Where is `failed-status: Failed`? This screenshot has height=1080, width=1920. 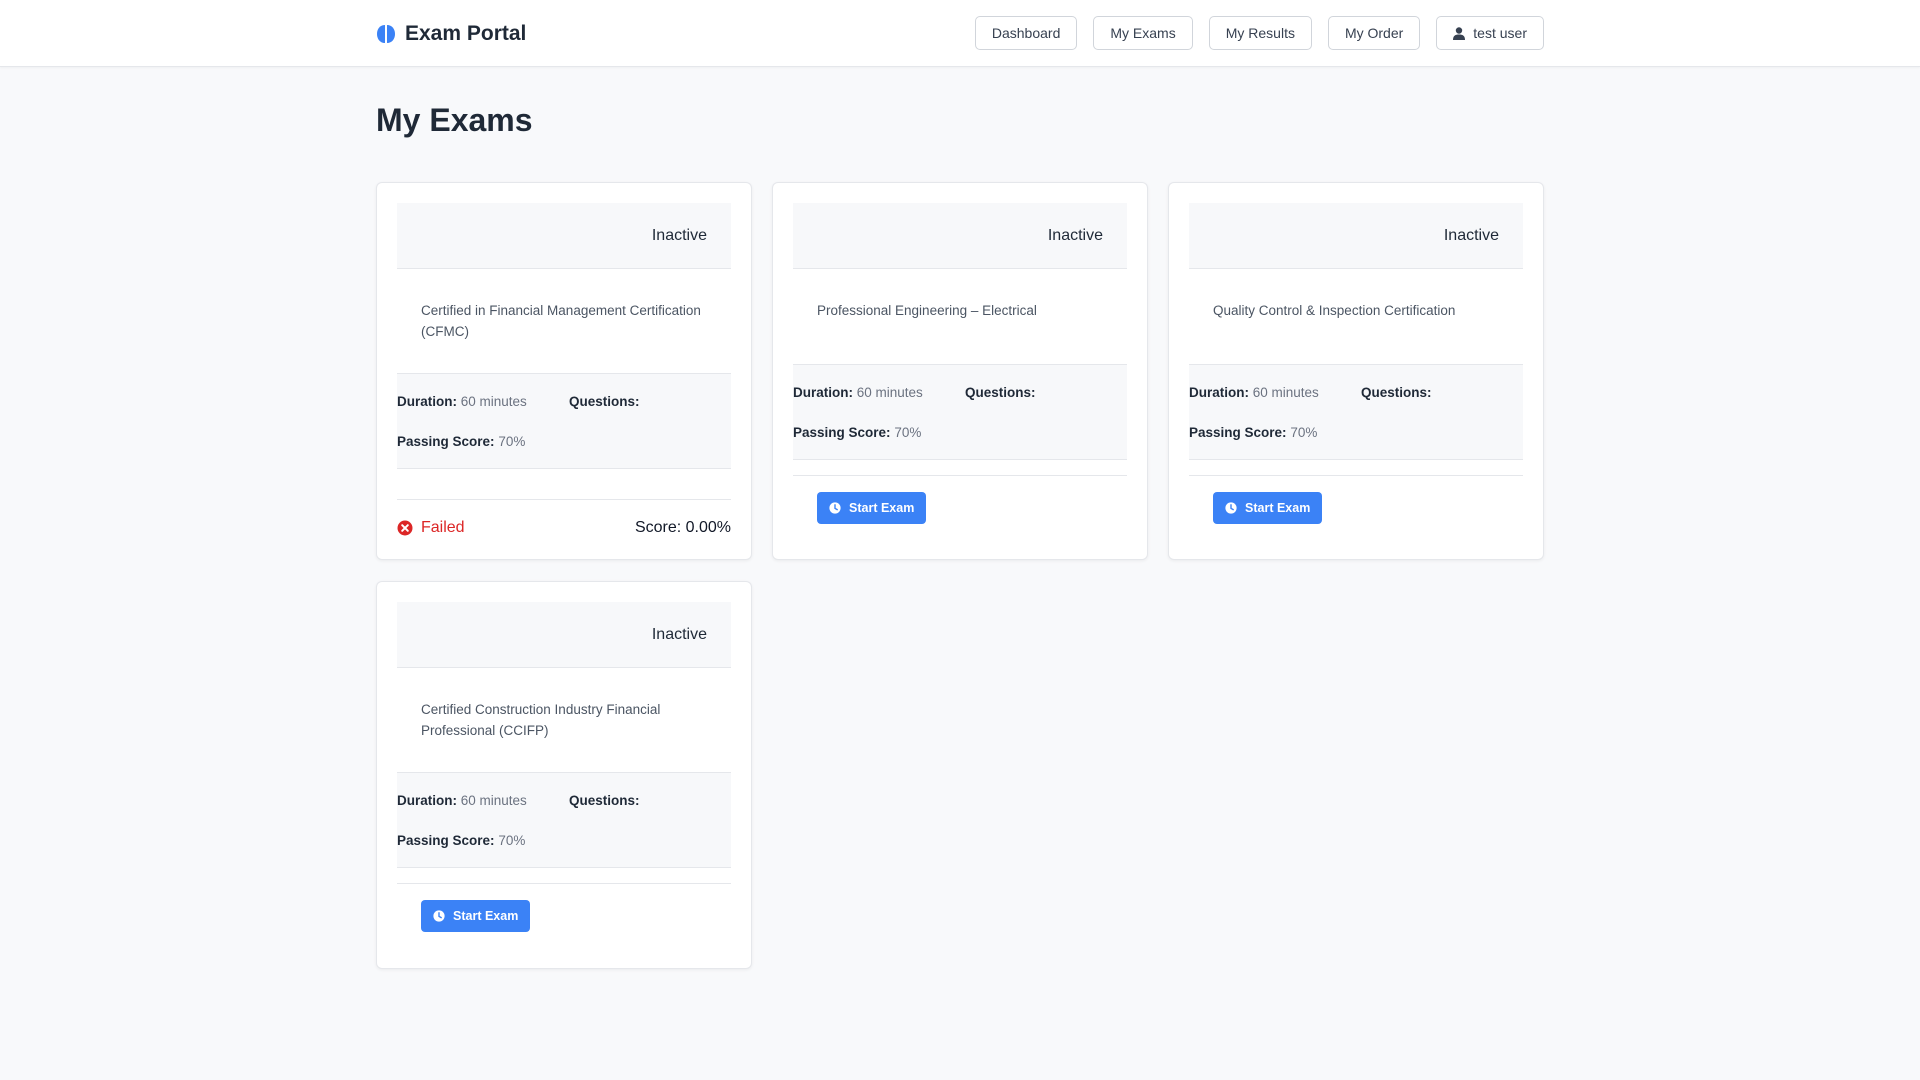
failed-status: Failed is located at coordinates (431, 528).